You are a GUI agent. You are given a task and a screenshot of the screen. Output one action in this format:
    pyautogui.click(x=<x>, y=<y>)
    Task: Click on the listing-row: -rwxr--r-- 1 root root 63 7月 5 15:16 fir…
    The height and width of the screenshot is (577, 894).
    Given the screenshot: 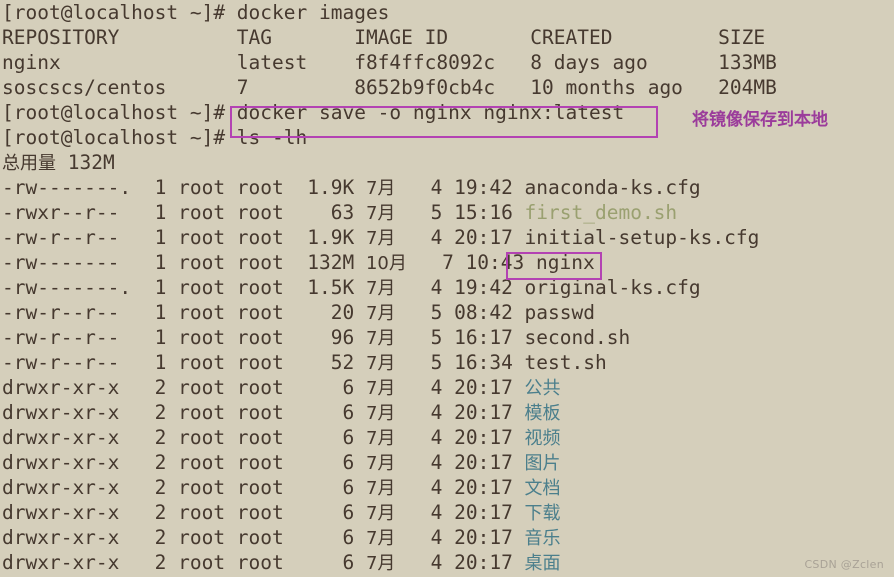 What is the action you would take?
    pyautogui.click(x=448, y=212)
    